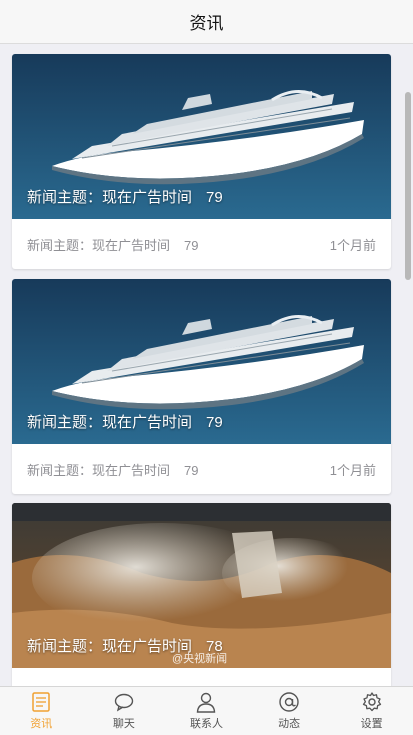 The height and width of the screenshot is (735, 413). I want to click on page-title: 资讯, so click(206, 23).